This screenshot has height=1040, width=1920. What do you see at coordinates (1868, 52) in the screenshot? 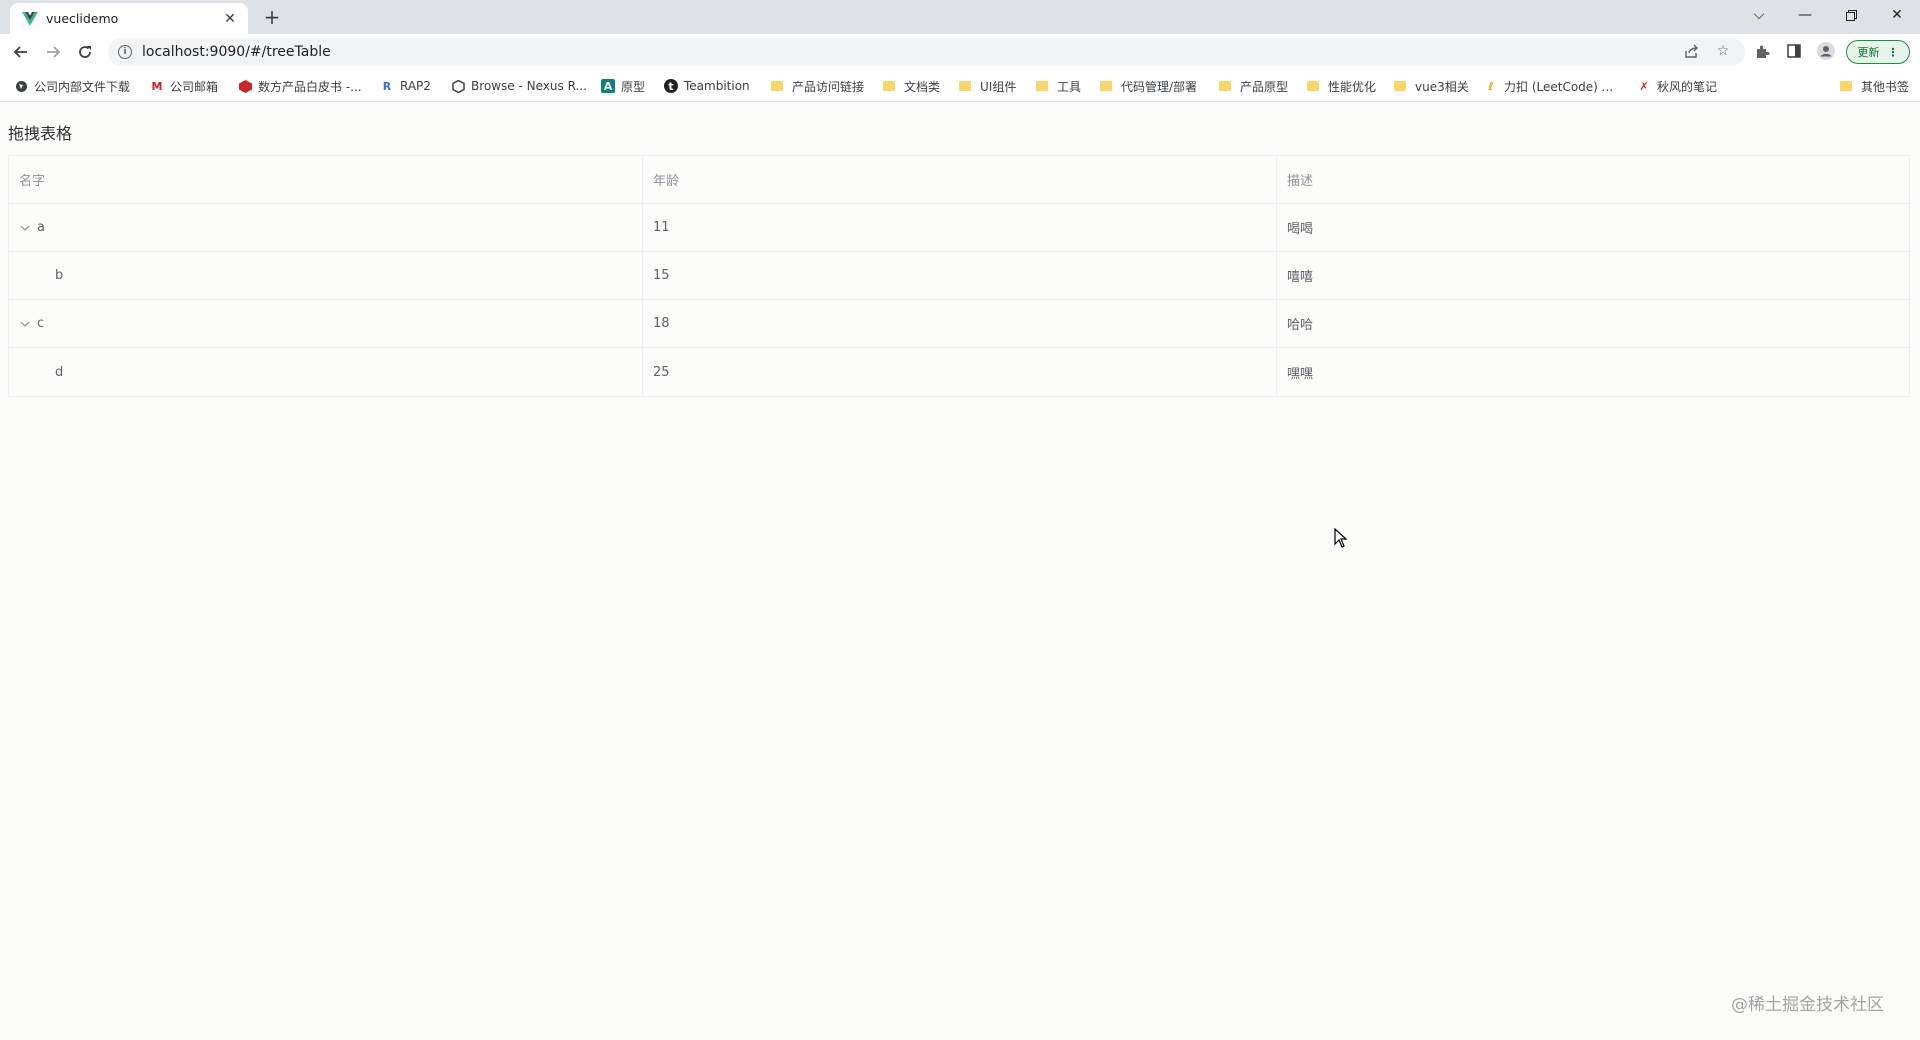
I see `update-label: 更新` at bounding box center [1868, 52].